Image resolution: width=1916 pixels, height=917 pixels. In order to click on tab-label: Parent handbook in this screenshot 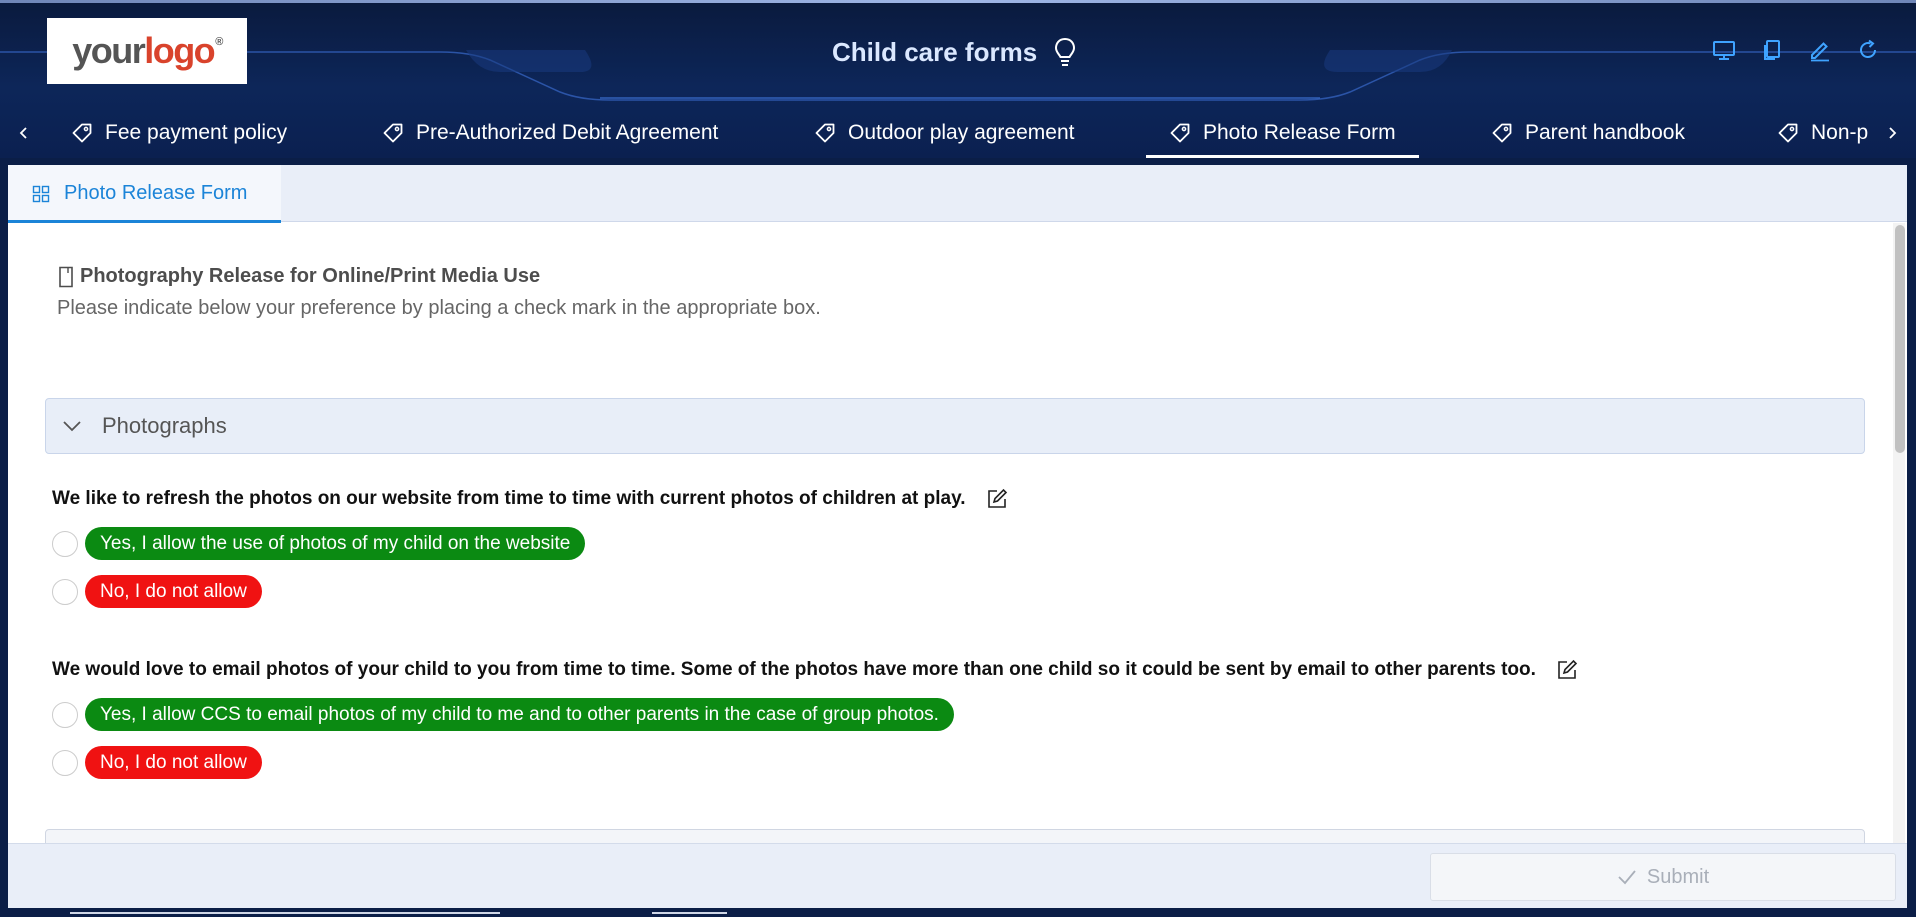, I will do `click(1605, 132)`.